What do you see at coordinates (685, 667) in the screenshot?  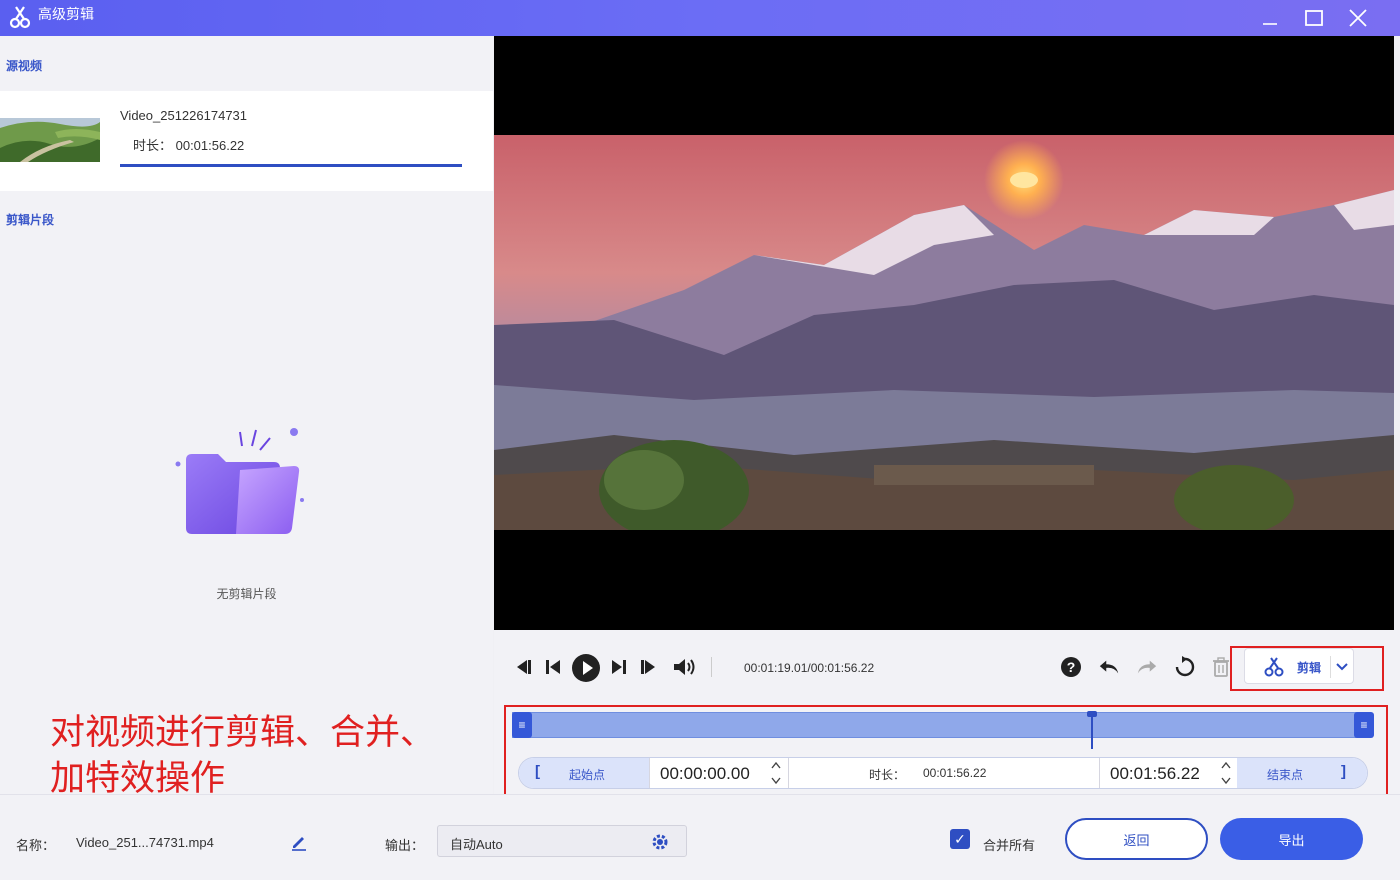 I see `volume-icon` at bounding box center [685, 667].